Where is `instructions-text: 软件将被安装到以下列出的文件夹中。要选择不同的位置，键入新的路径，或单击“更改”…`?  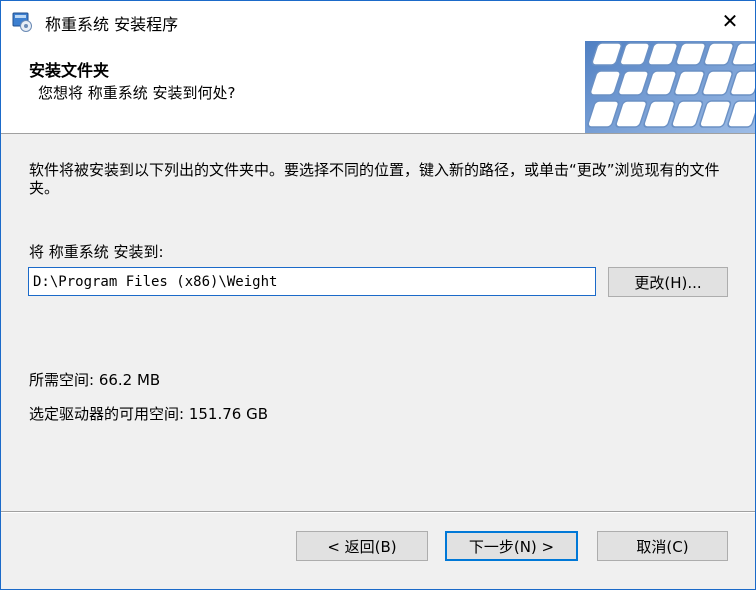 instructions-text: 软件将被安装到以下列出的文件夹中。要选择不同的位置，键入新的路径，或单击“更改”… is located at coordinates (374, 179).